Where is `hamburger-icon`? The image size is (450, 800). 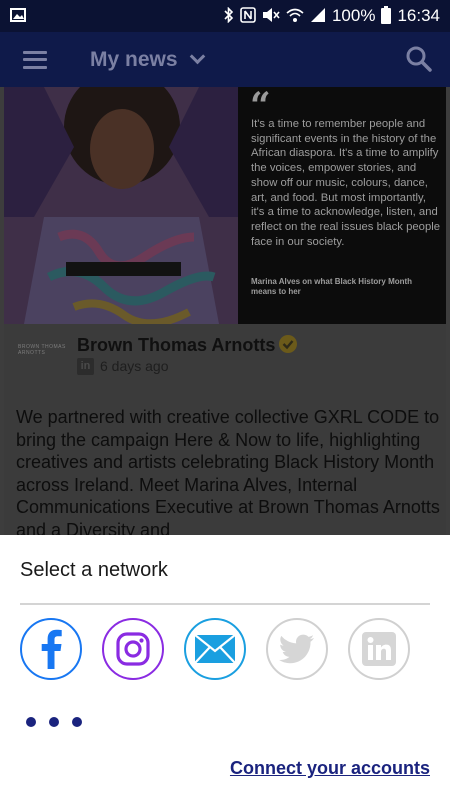 hamburger-icon is located at coordinates (35, 59).